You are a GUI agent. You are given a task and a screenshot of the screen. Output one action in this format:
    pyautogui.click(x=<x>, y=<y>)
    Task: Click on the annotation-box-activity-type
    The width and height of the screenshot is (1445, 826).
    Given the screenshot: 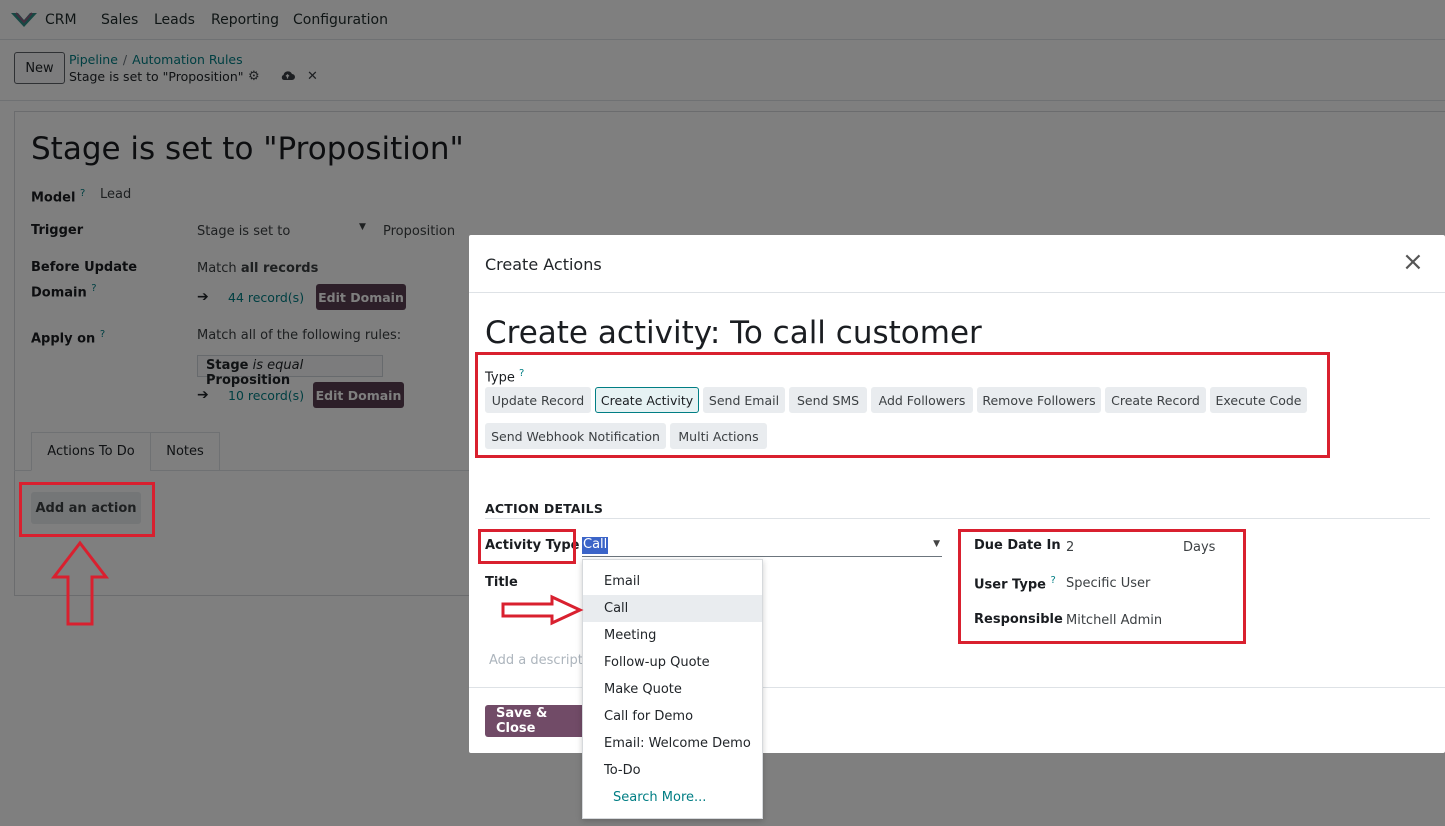 What is the action you would take?
    pyautogui.click(x=527, y=546)
    